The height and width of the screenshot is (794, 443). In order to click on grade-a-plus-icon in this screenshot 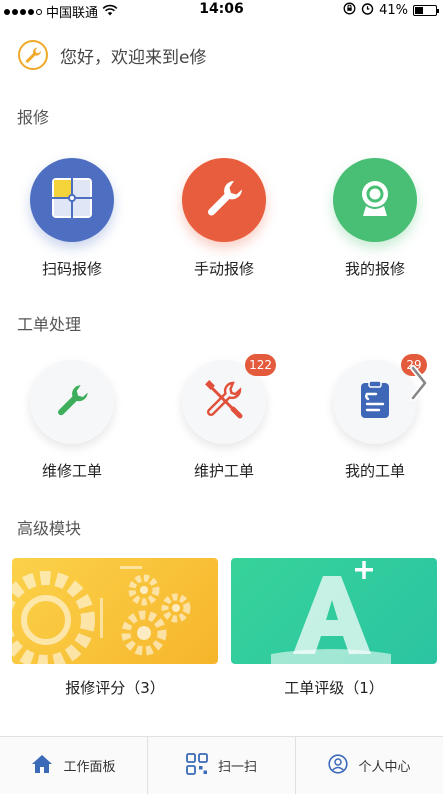, I will do `click(334, 612)`.